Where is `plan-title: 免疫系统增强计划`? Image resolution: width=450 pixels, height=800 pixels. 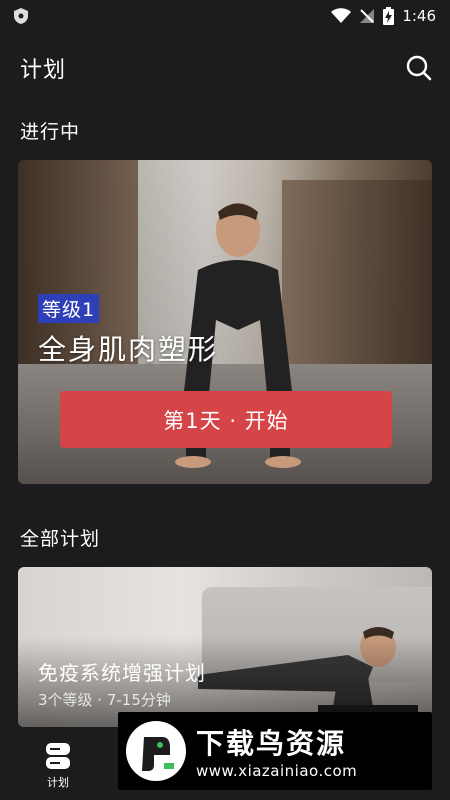
plan-title: 免疫系统增强计划 is located at coordinates (122, 673).